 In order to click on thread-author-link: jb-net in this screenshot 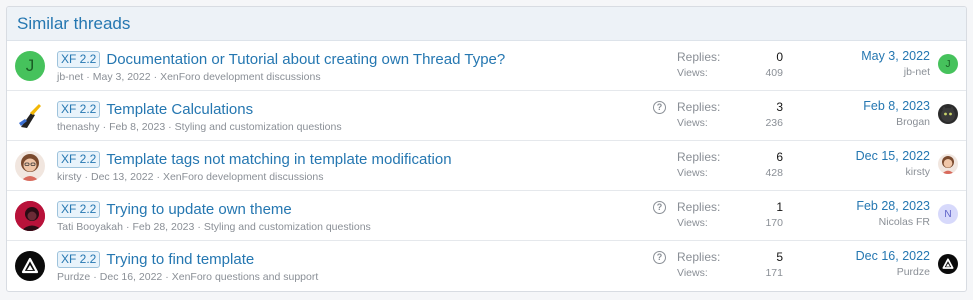, I will do `click(70, 77)`.